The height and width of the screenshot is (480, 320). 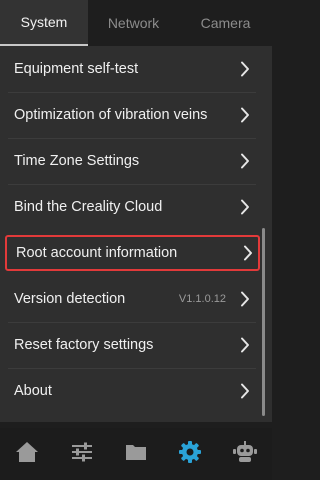 I want to click on sliders-icon, so click(x=82, y=454).